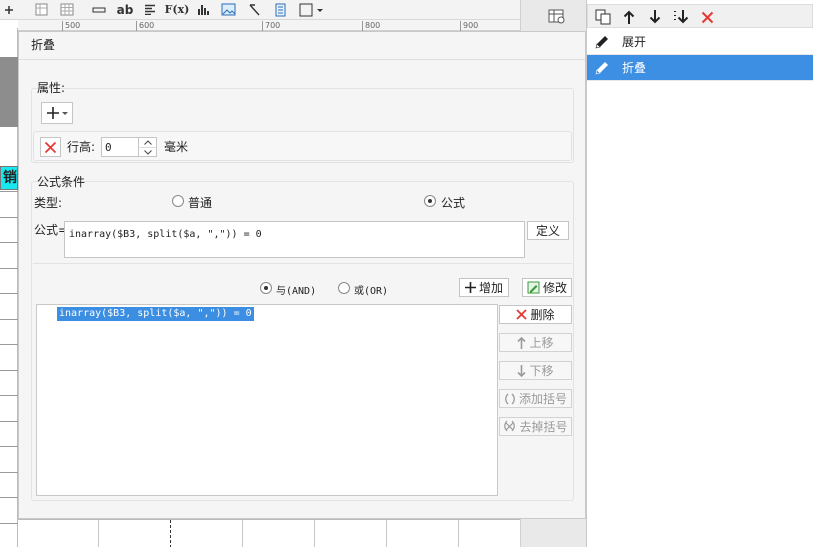 The height and width of the screenshot is (547, 820). What do you see at coordinates (542, 315) in the screenshot?
I see `delete-button-label: 删除` at bounding box center [542, 315].